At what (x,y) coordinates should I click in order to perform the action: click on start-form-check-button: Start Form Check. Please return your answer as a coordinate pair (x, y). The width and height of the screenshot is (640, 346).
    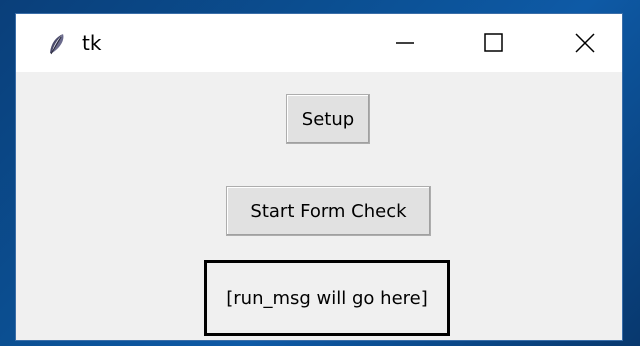
    Looking at the image, I should click on (328, 211).